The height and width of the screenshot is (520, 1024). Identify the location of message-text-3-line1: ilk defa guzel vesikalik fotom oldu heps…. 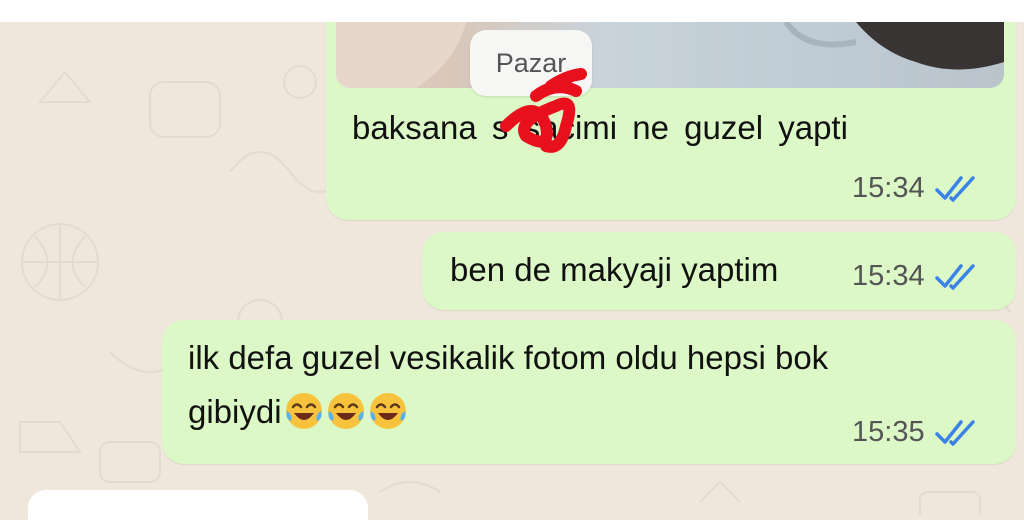
(508, 357).